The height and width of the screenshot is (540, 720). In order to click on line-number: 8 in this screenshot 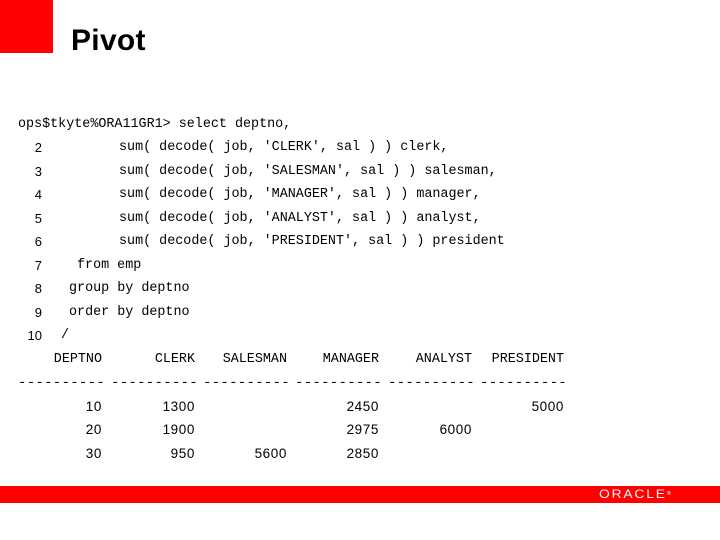, I will do `click(38, 288)`.